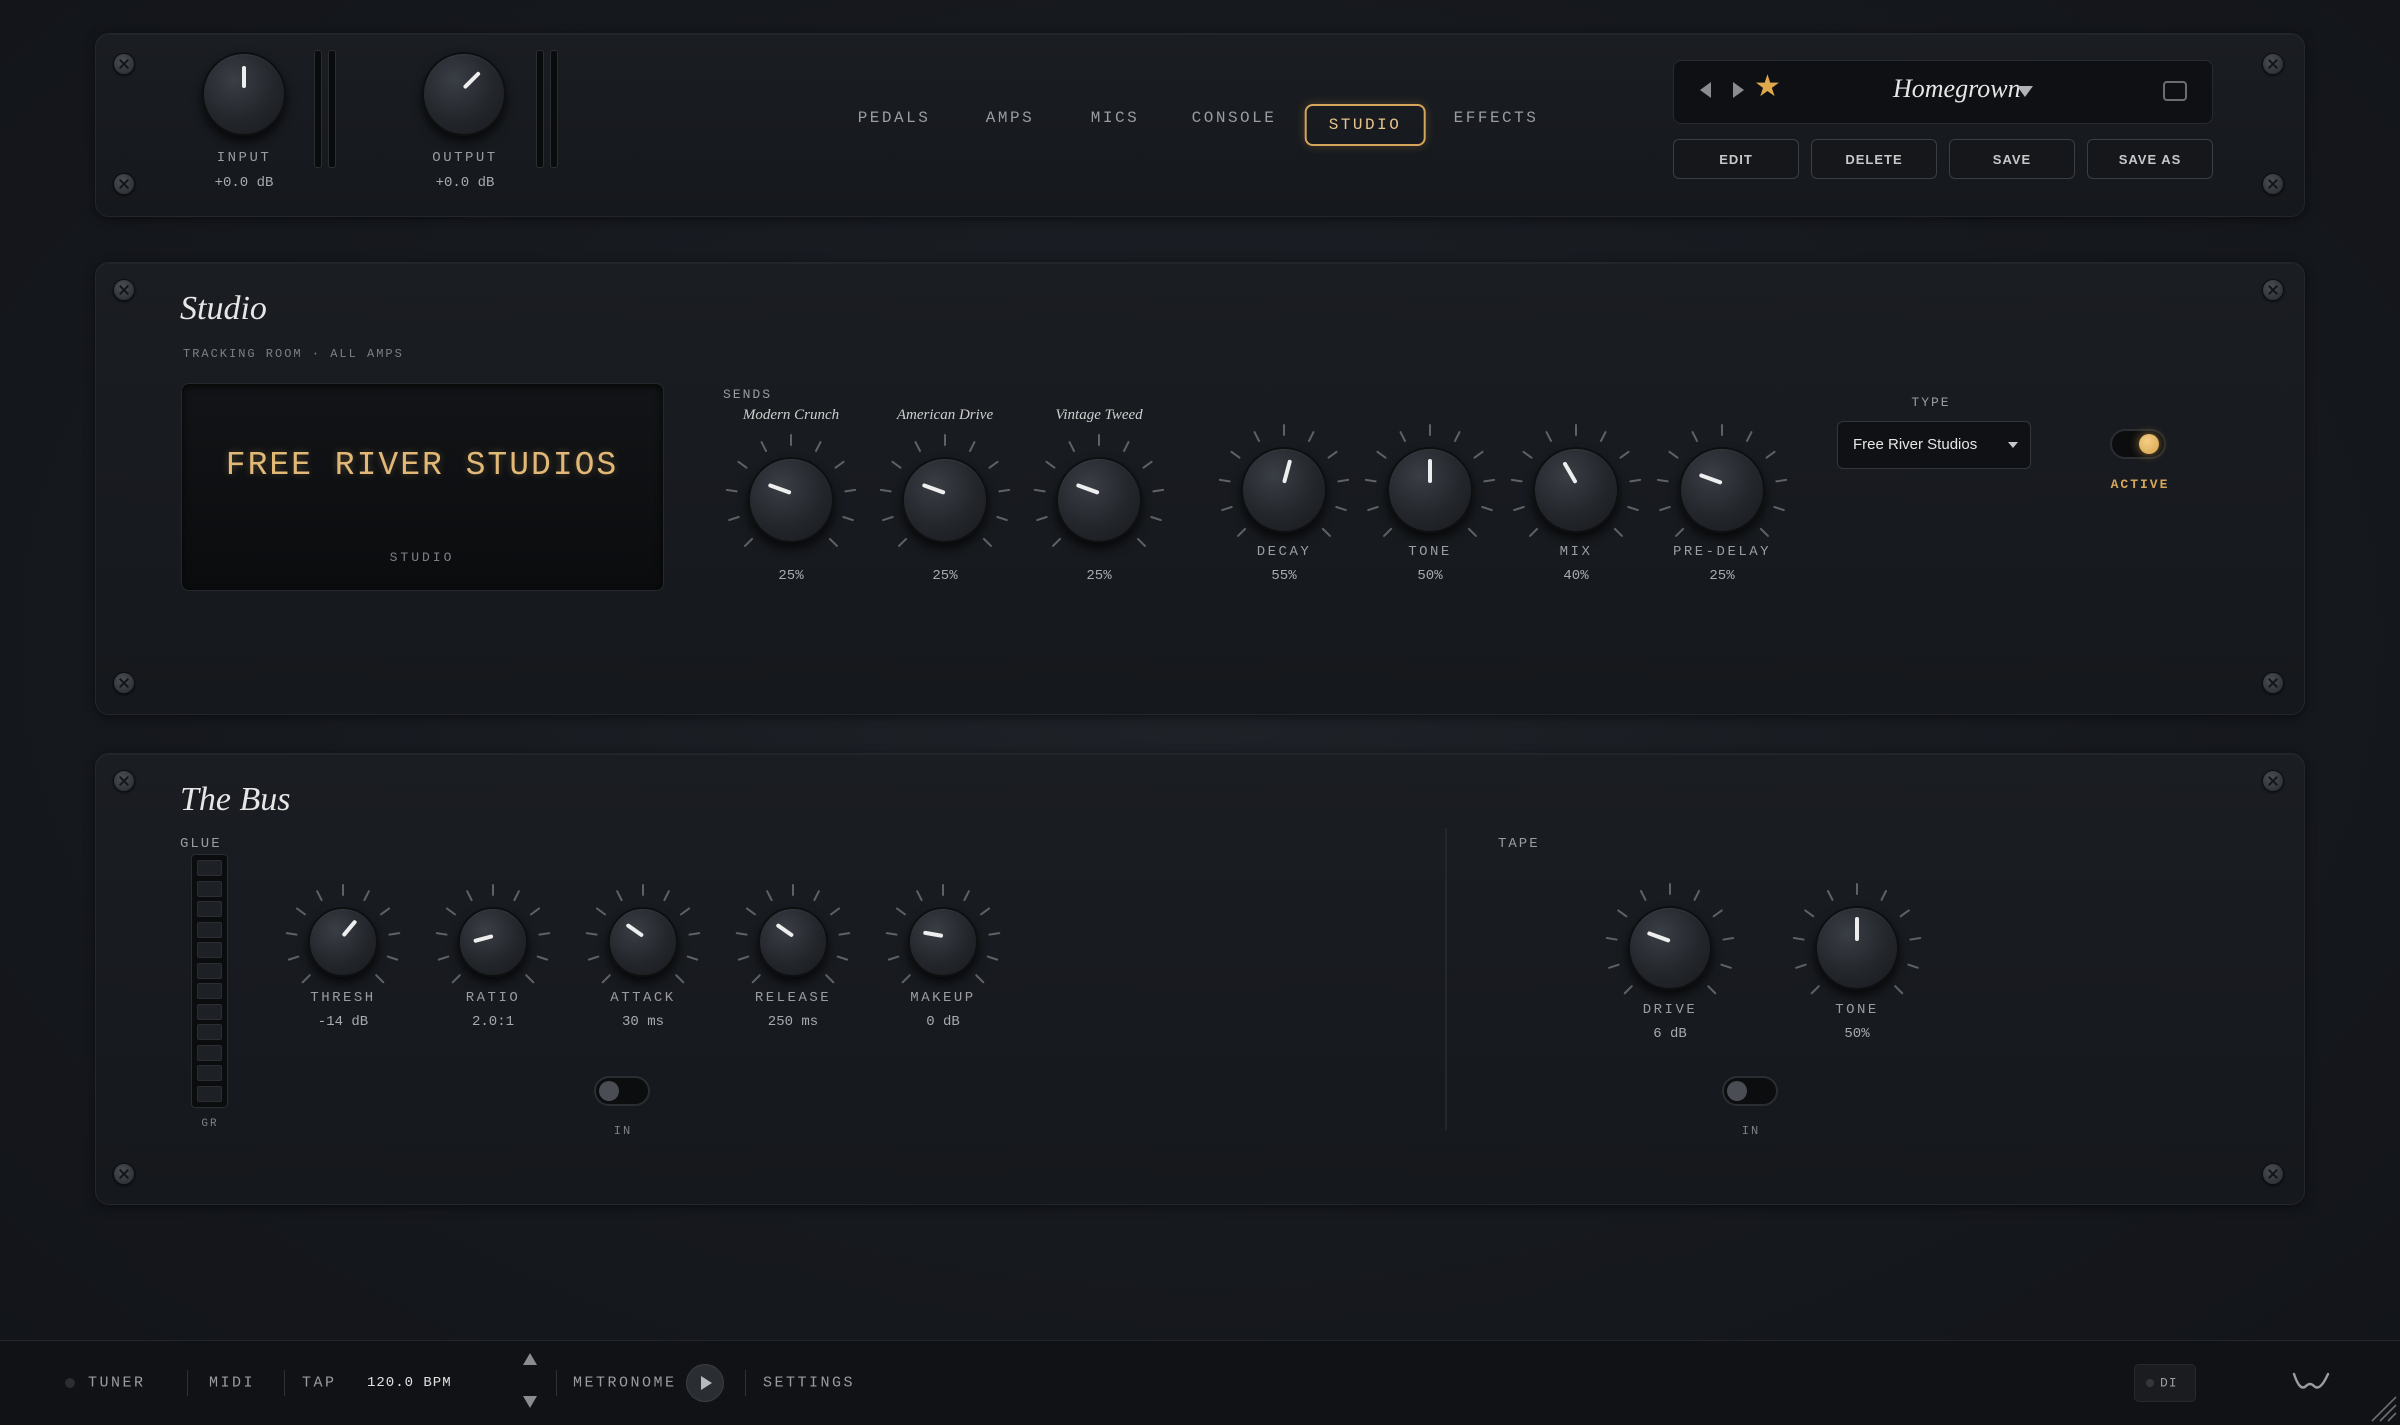 Image resolution: width=2400 pixels, height=1425 pixels. Describe the element at coordinates (493, 942) in the screenshot. I see `ratio-knob` at that location.